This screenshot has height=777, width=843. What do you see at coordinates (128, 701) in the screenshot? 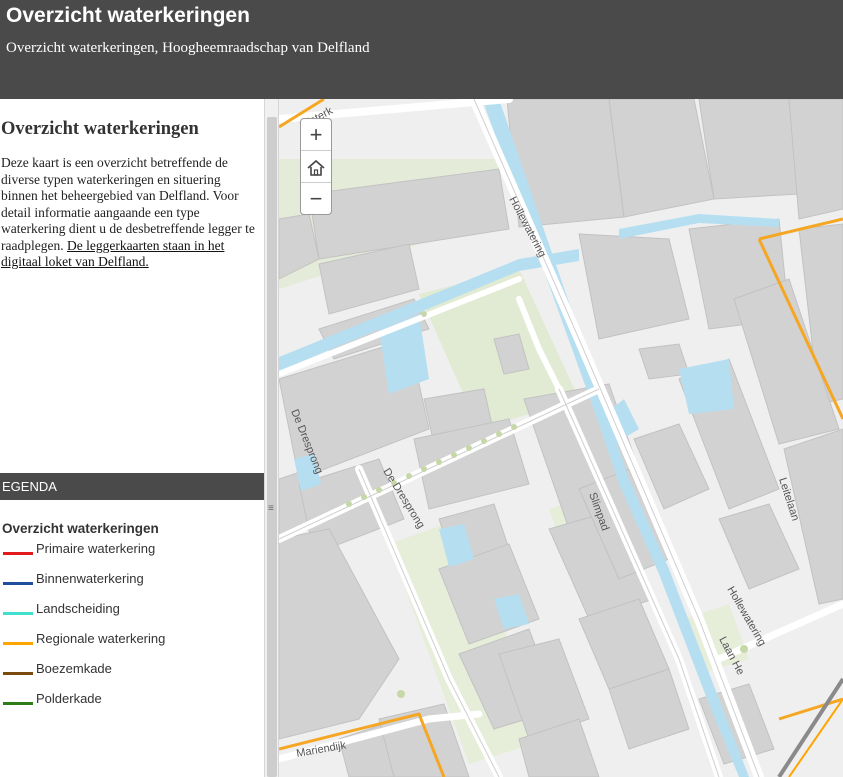
I see `legend-item-polderkade: Polderkade` at bounding box center [128, 701].